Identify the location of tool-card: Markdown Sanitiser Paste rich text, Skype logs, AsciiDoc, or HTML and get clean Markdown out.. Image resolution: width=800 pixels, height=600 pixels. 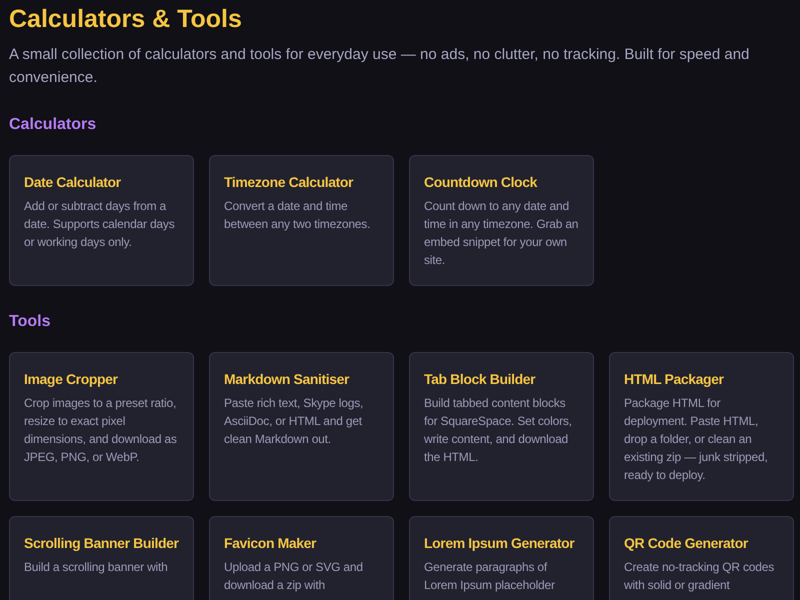
(301, 426).